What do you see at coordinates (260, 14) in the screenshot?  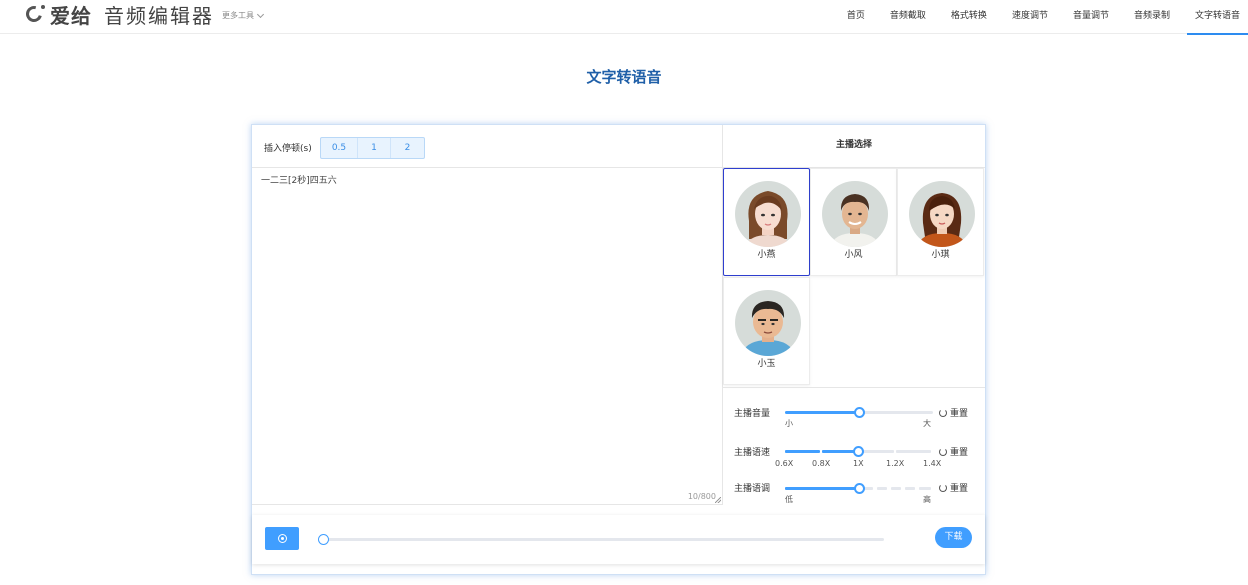 I see `chevron-down-icon` at bounding box center [260, 14].